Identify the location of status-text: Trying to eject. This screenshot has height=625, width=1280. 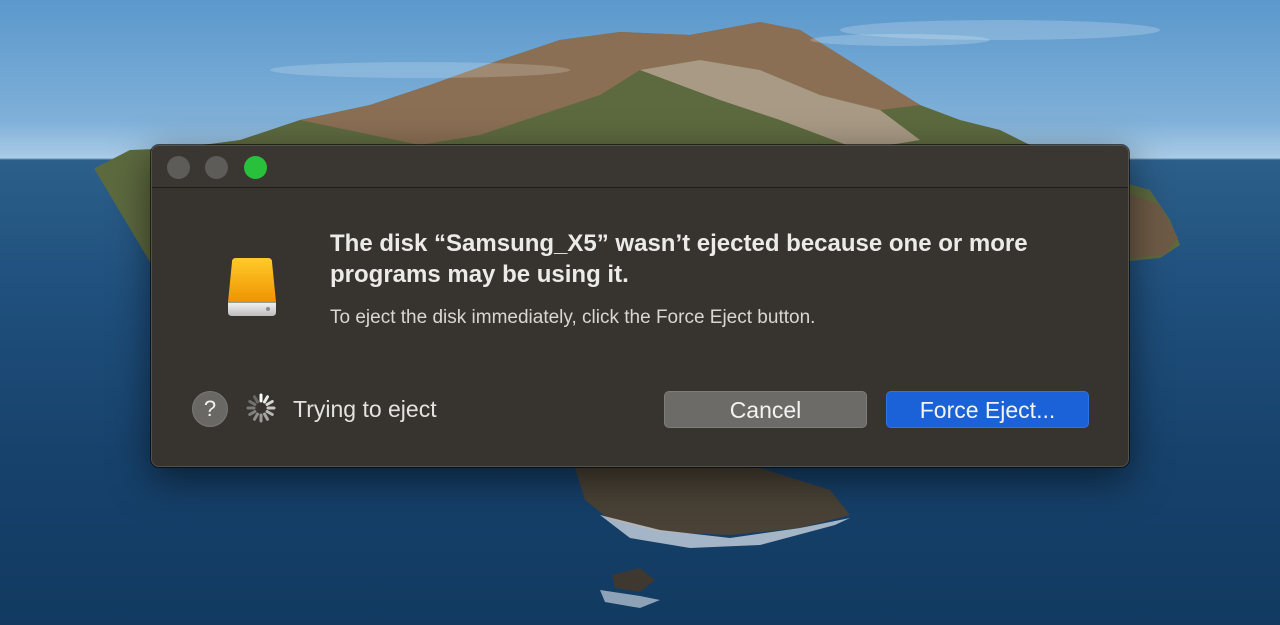
(365, 409).